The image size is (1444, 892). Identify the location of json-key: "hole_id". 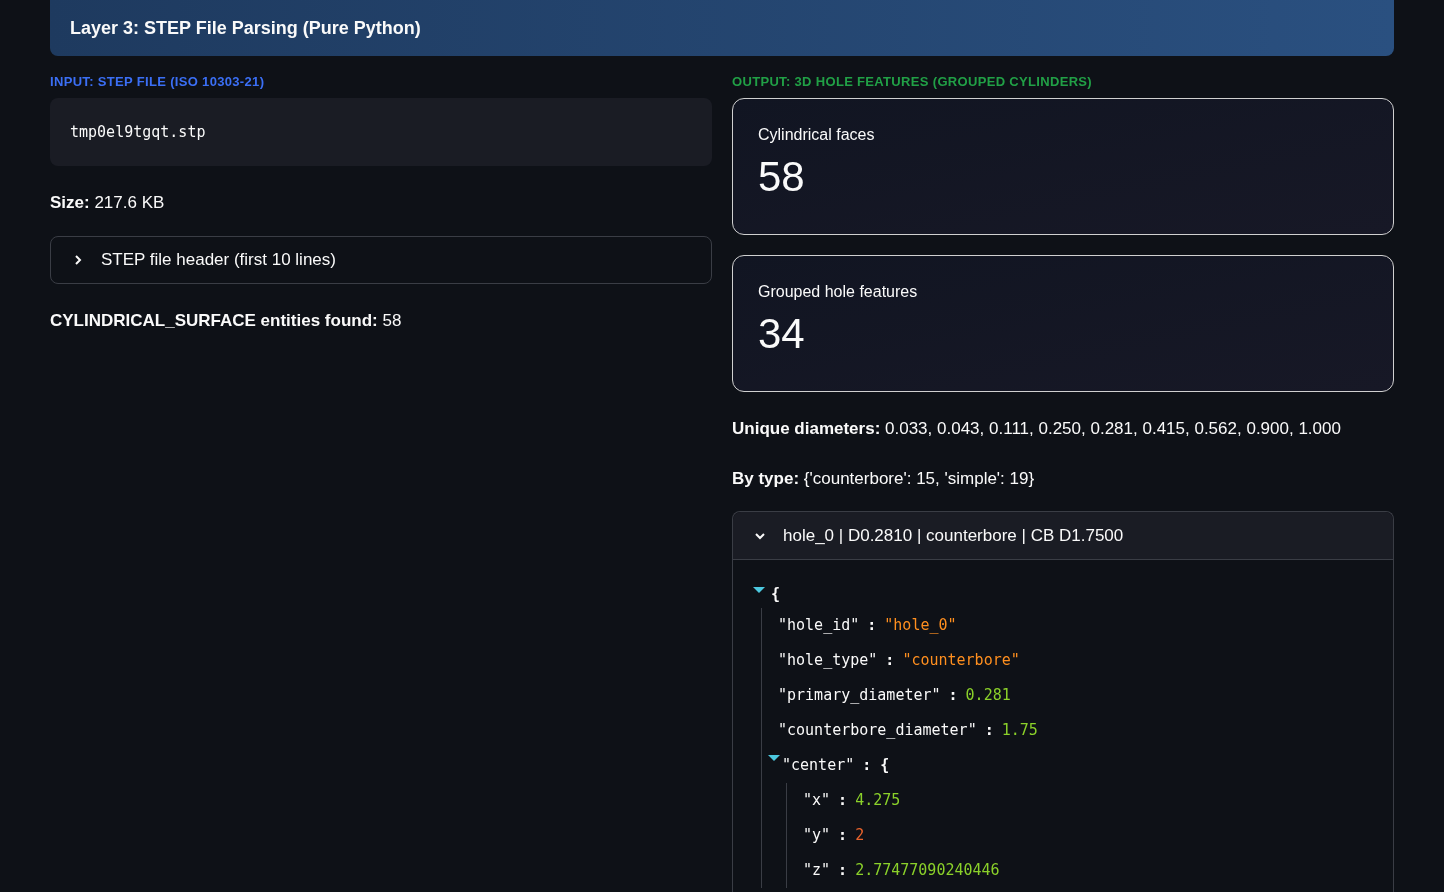
(819, 625).